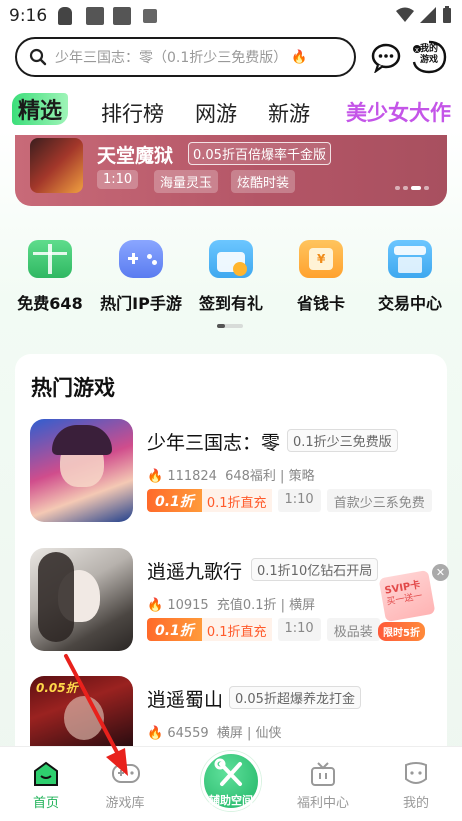  I want to click on quick-entry-label: 热门IP手游, so click(141, 303).